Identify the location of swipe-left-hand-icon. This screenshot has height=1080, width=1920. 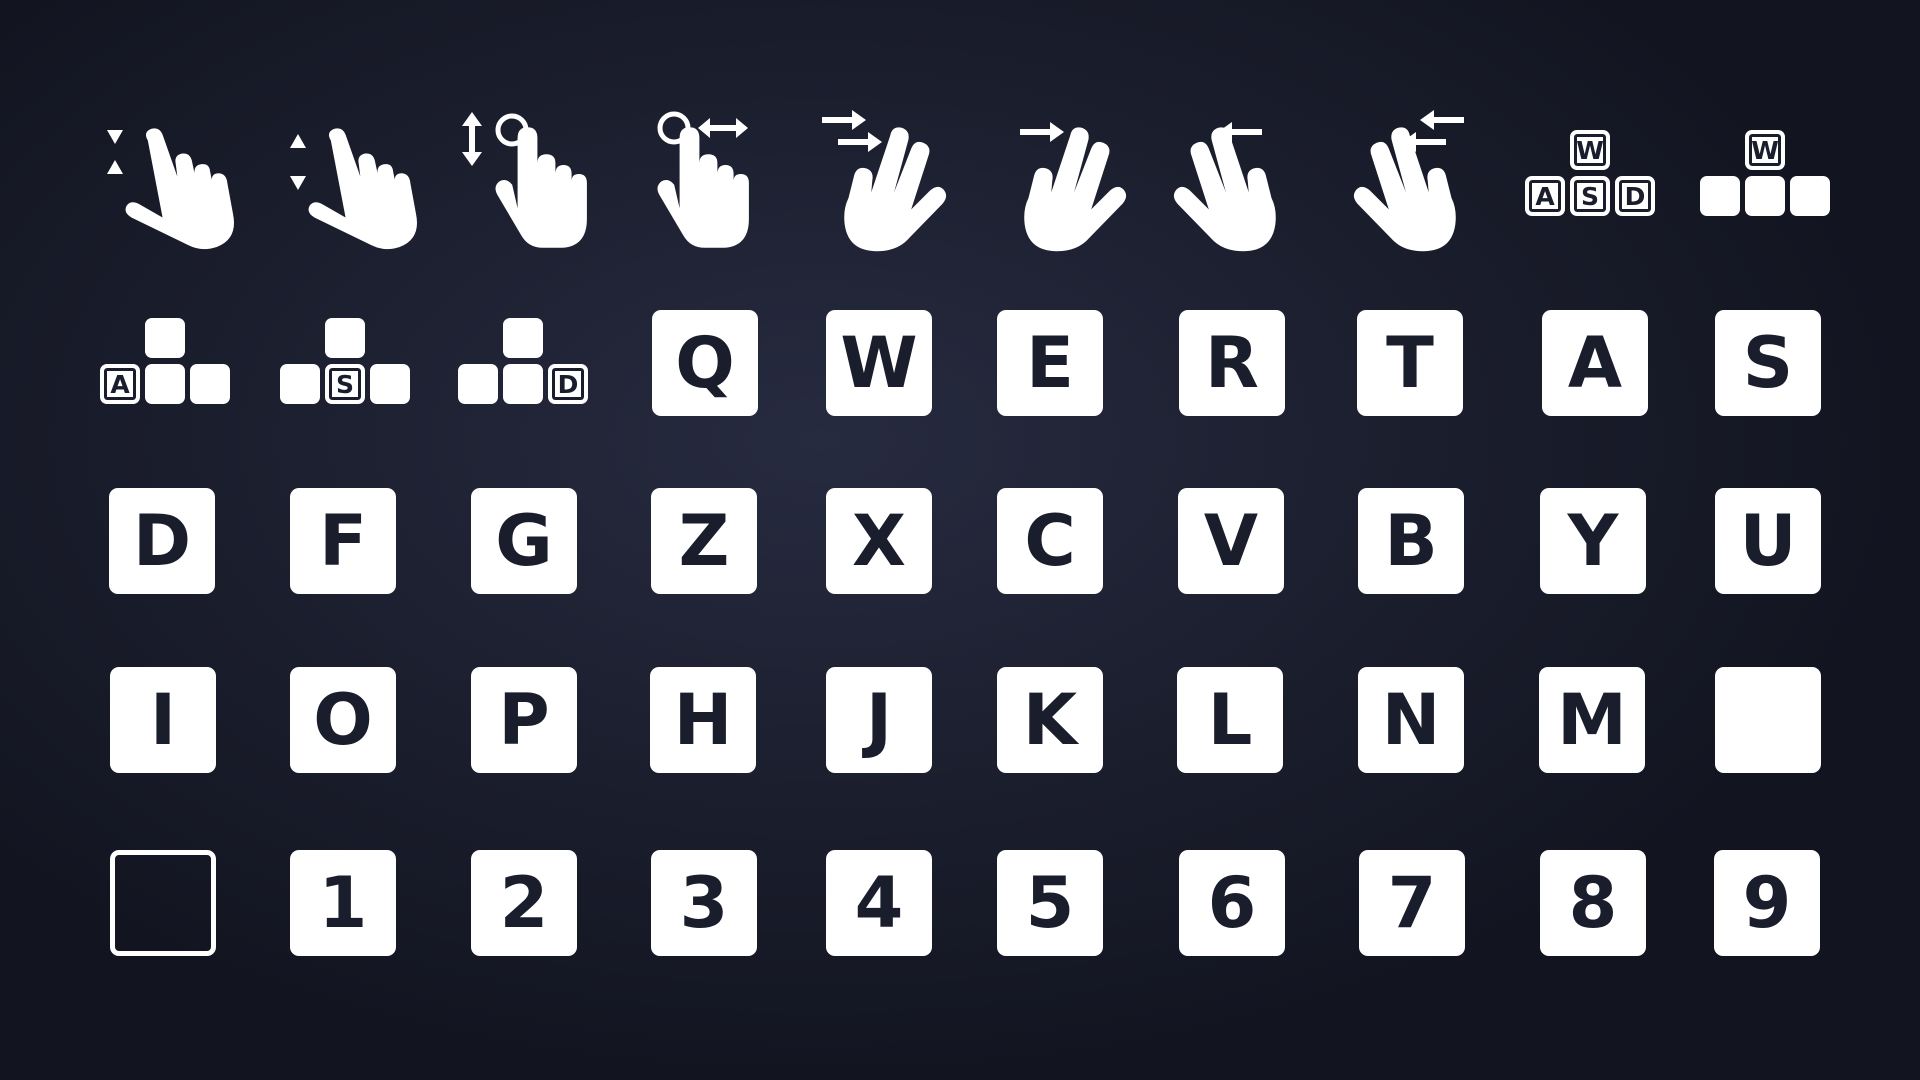
(1235, 185).